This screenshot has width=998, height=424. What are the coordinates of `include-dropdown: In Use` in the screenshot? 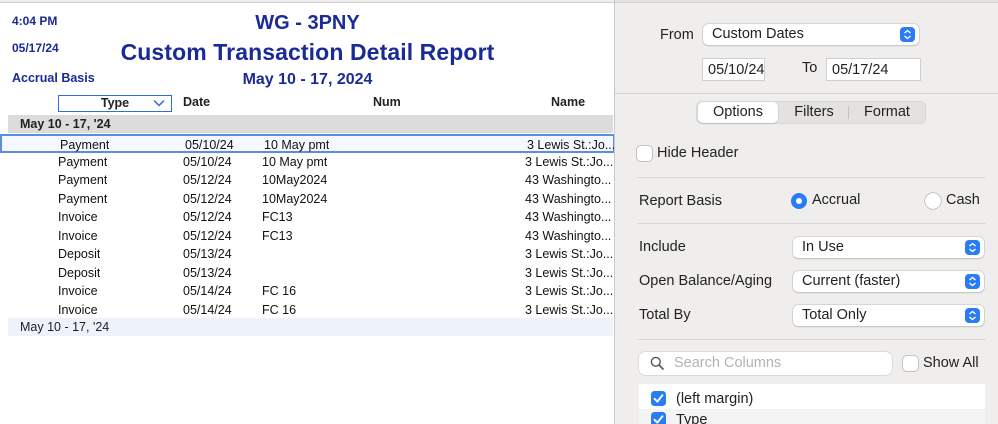 It's located at (888, 247).